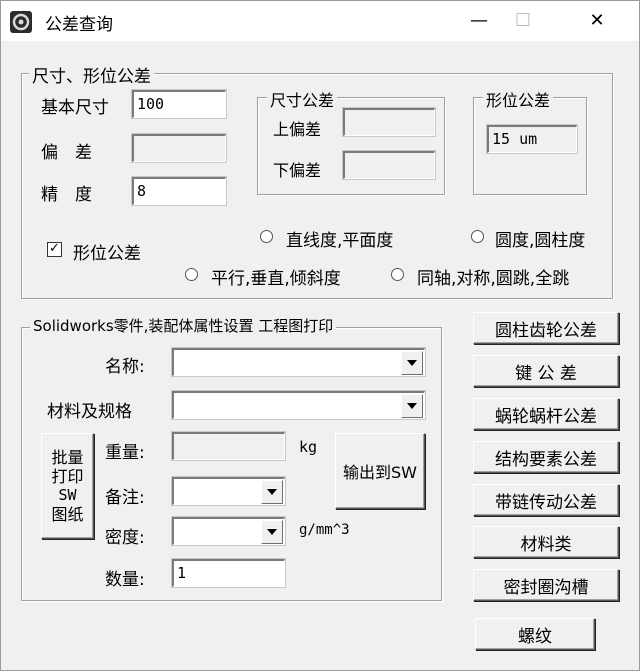 Image resolution: width=640 pixels, height=671 pixels. I want to click on material-combobox, so click(298, 405).